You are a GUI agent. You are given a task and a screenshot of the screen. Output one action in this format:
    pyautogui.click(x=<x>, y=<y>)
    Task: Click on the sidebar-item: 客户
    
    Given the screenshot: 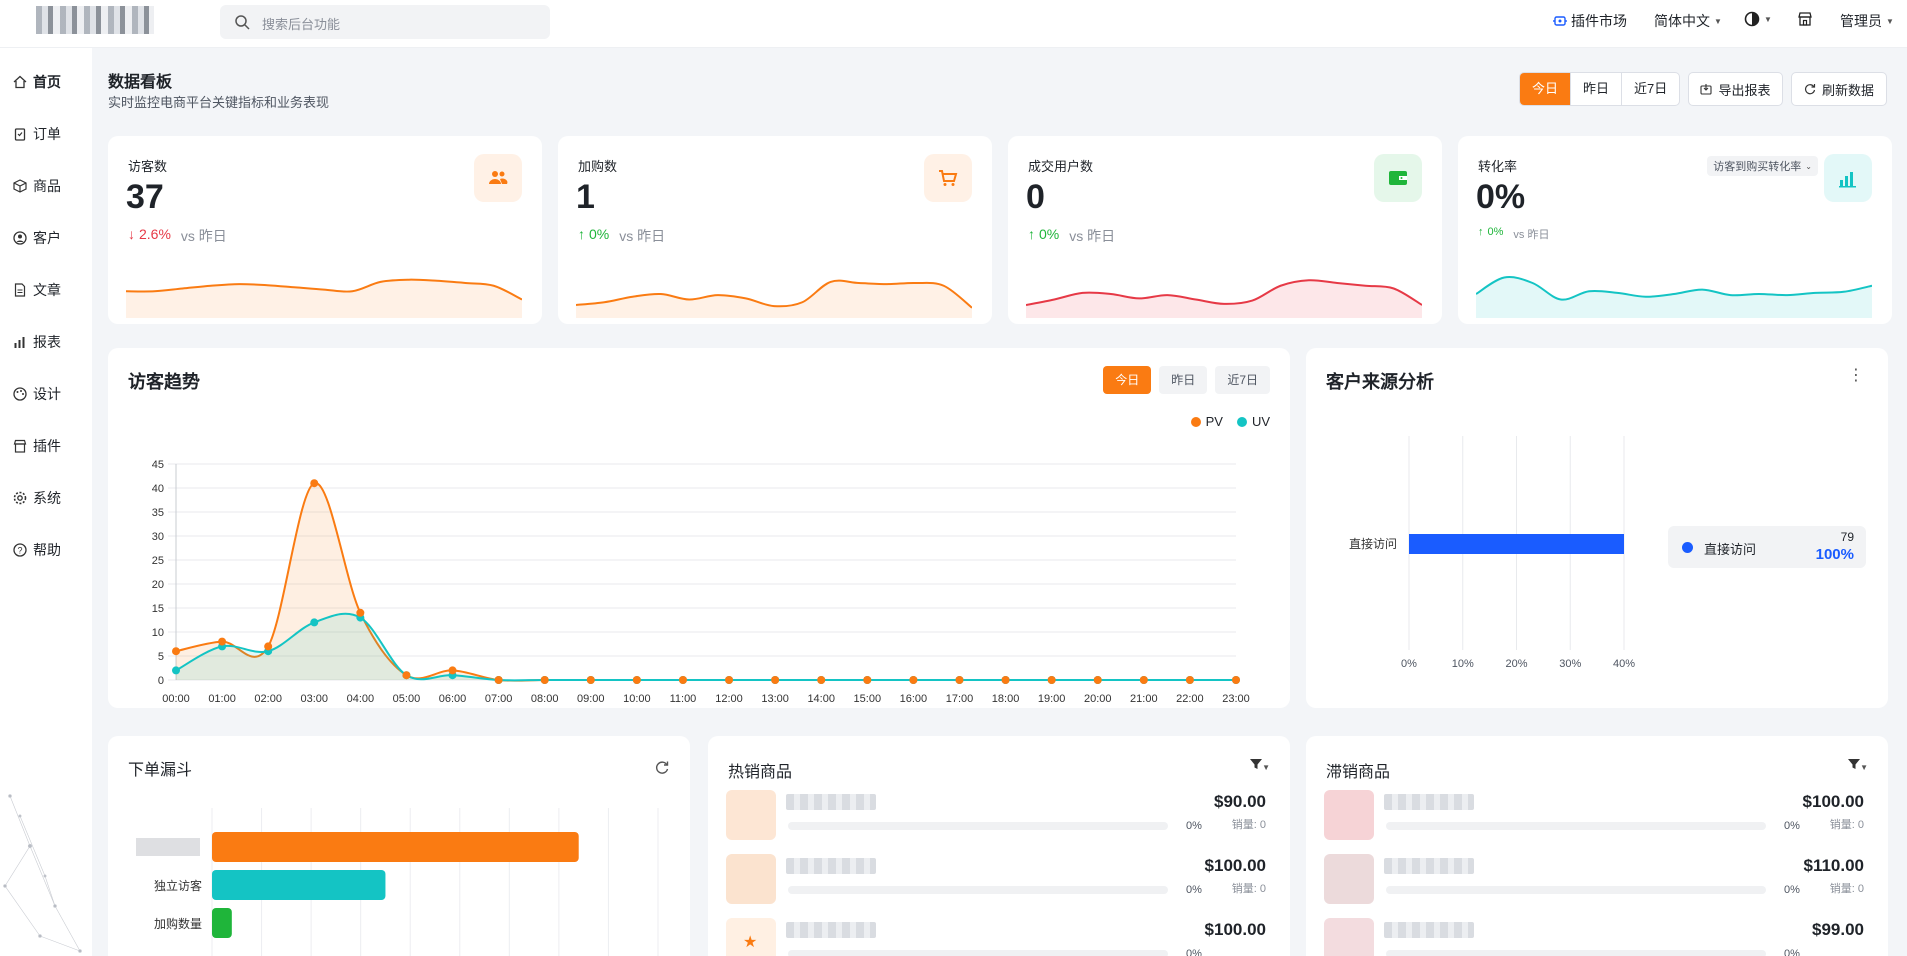 What is the action you would take?
    pyautogui.click(x=46, y=238)
    